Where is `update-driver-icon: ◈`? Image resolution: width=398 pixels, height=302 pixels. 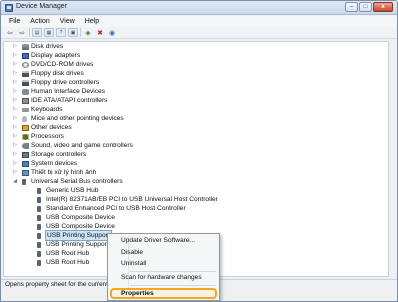 update-driver-icon: ◈ is located at coordinates (88, 32).